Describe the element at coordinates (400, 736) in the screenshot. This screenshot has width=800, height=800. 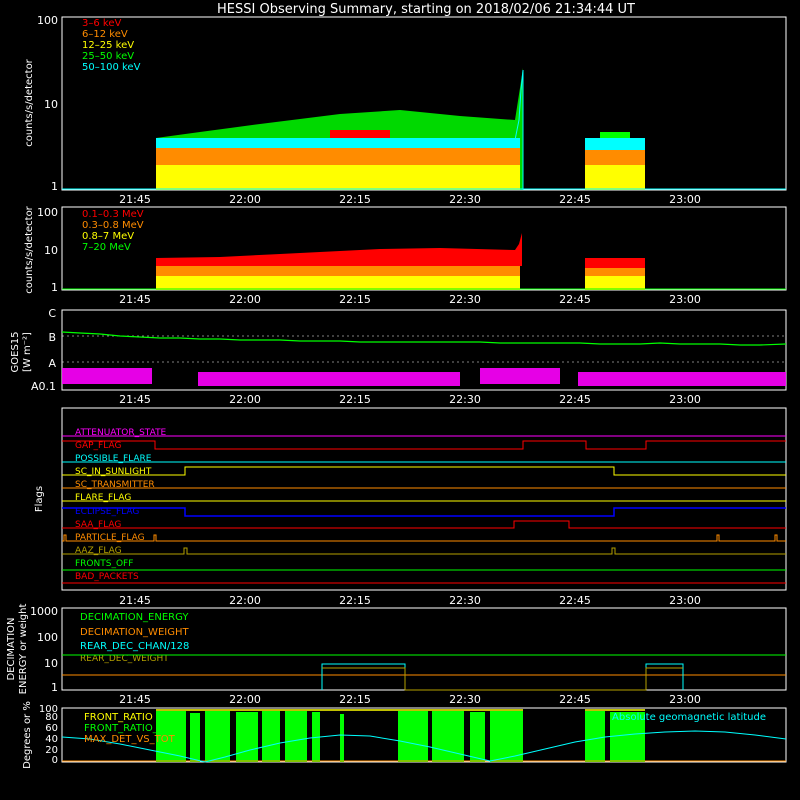
I see `front-ratio-1225-bars` at that location.